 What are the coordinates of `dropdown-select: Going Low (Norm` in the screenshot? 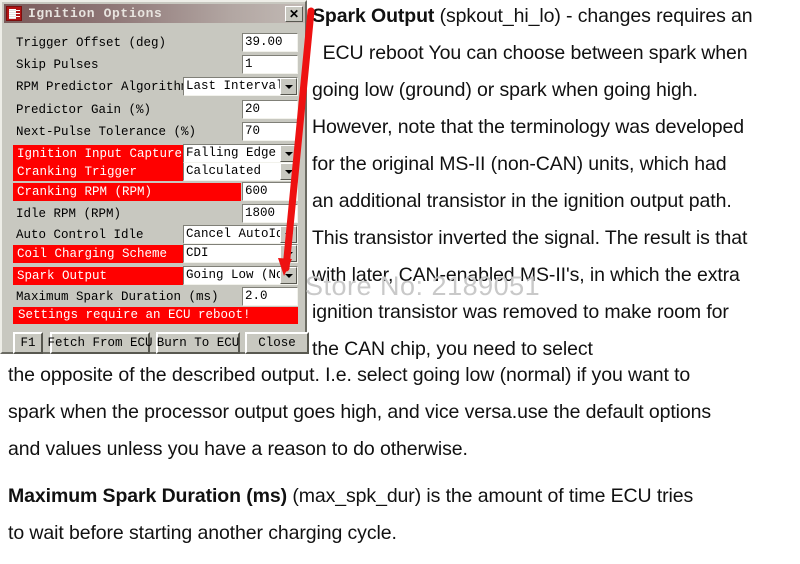 It's located at (240, 275).